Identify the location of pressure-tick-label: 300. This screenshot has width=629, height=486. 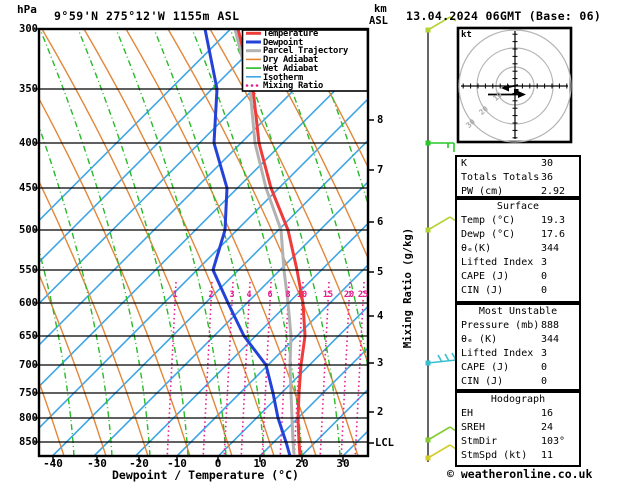
(28, 29).